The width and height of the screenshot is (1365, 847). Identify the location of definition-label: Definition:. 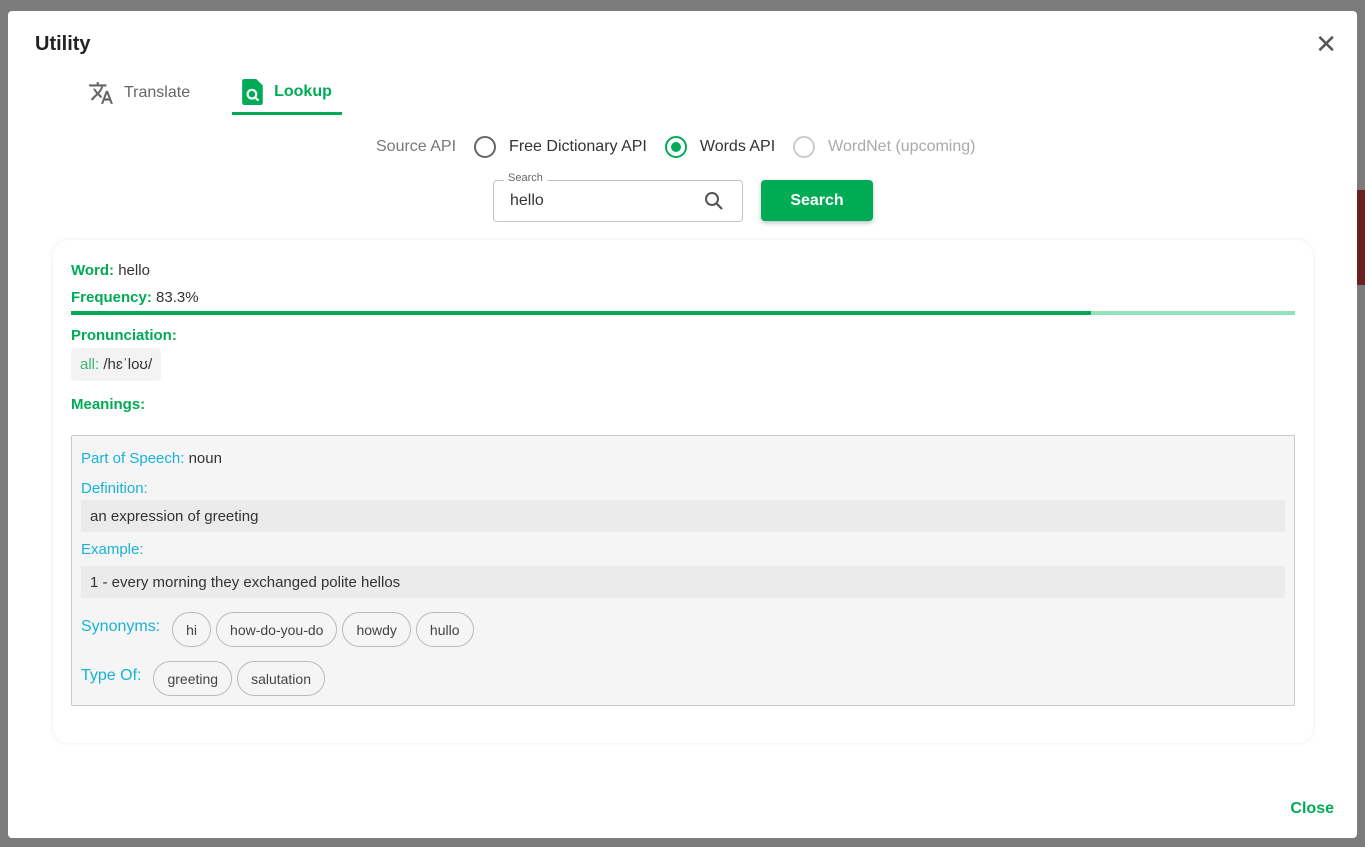
(114, 488).